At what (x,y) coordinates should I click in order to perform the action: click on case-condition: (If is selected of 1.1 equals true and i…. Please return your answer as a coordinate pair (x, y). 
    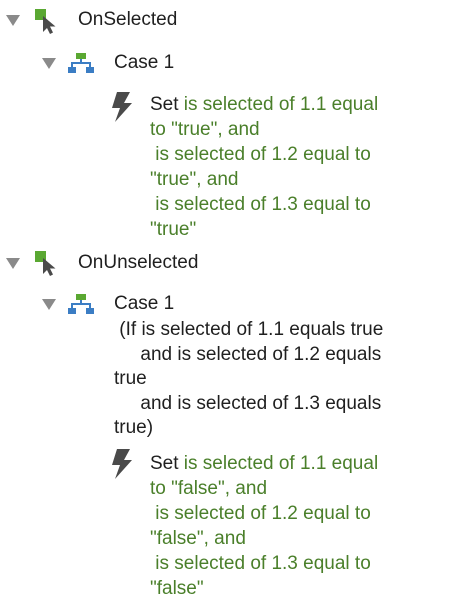
    Looking at the image, I should click on (248, 379).